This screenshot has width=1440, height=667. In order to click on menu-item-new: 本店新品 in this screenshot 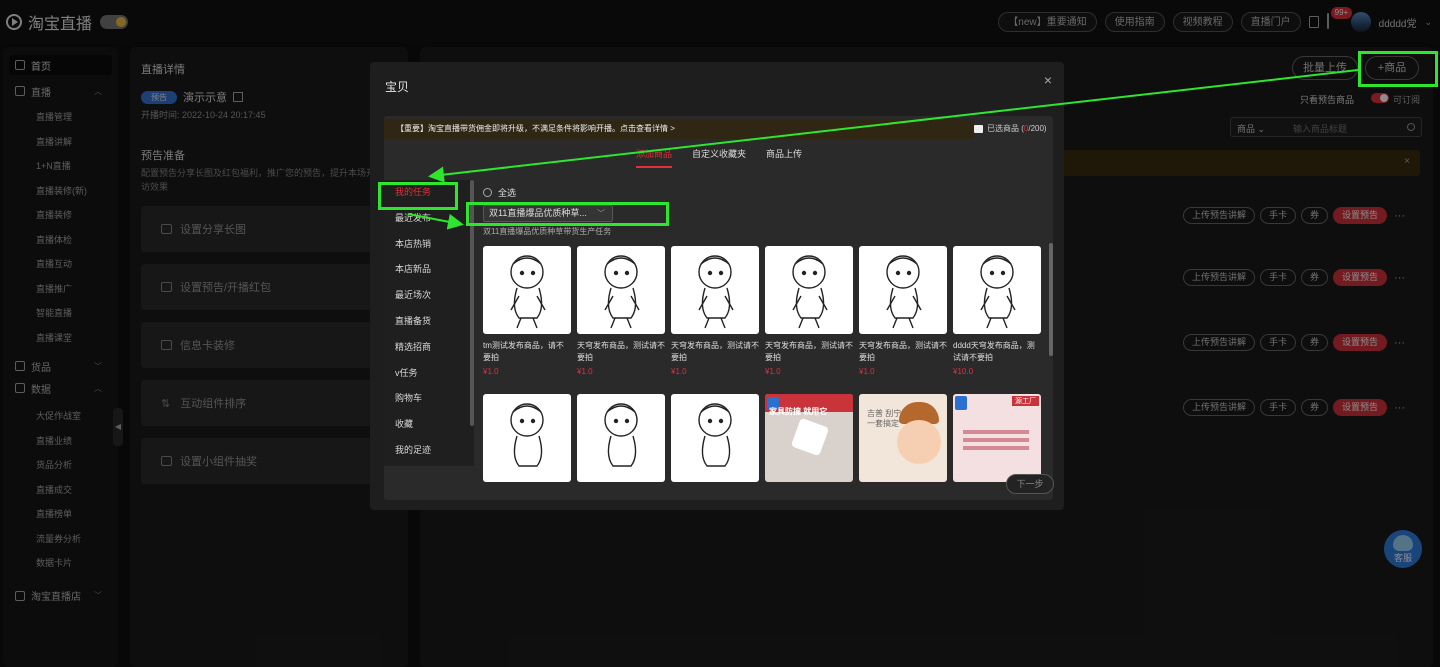, I will do `click(429, 270)`.